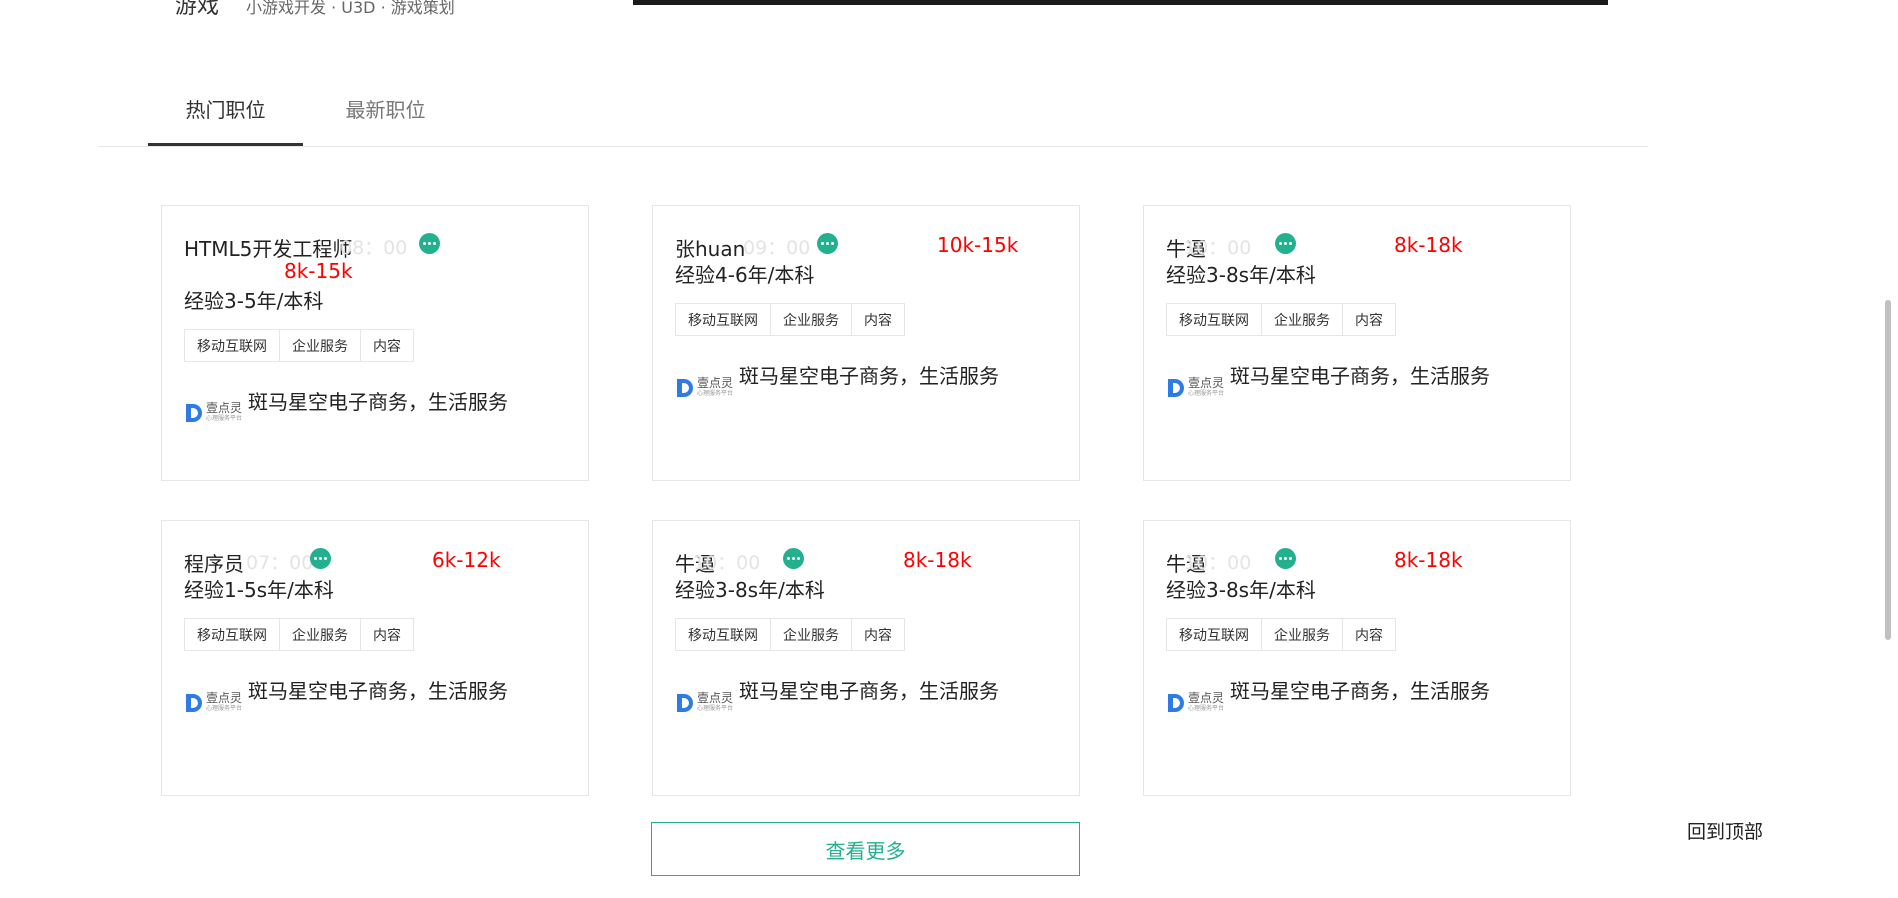 Image resolution: width=1898 pixels, height=898 pixels. I want to click on job-requirement: 经验1-5s年/本科, so click(259, 590).